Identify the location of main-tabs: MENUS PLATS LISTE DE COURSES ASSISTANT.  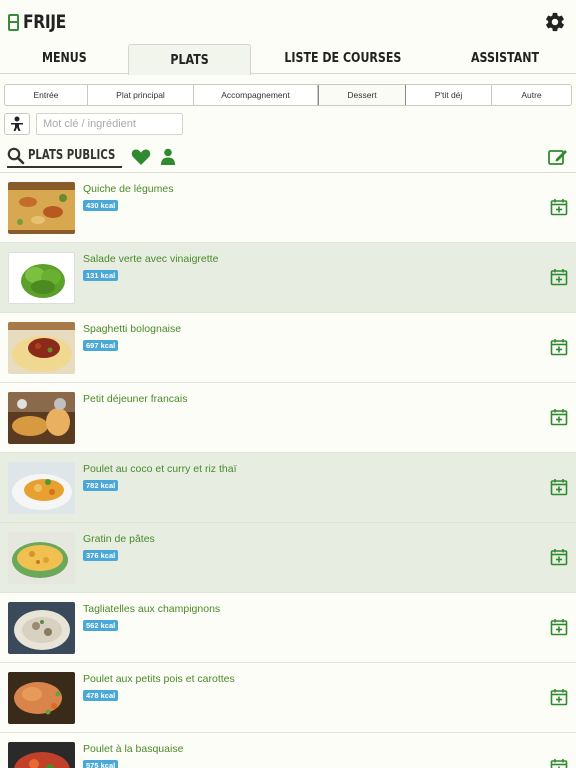
(288, 59).